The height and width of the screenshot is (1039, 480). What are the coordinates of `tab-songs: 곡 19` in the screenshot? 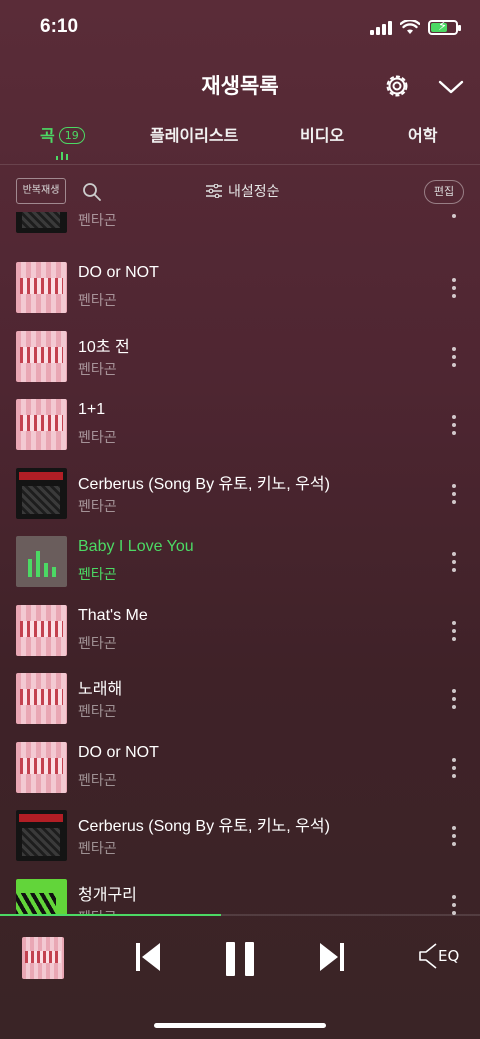 It's located at (62, 134).